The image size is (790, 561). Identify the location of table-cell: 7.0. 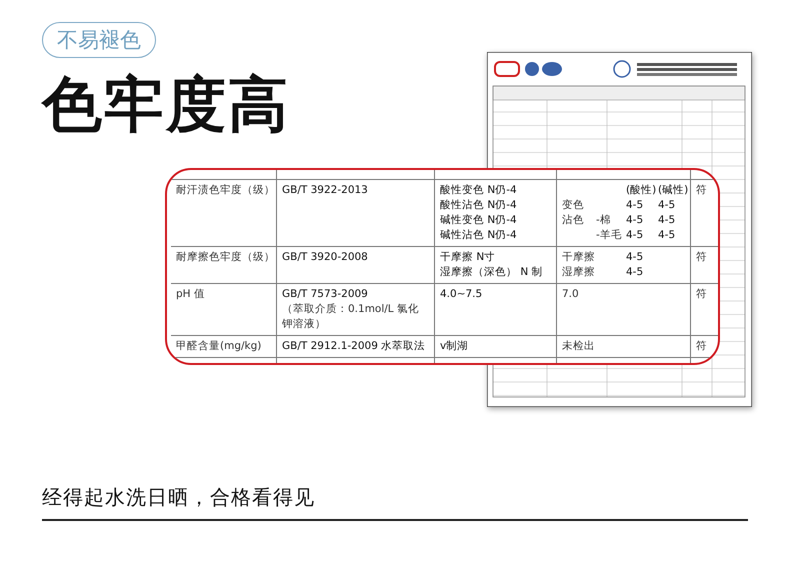
(570, 294).